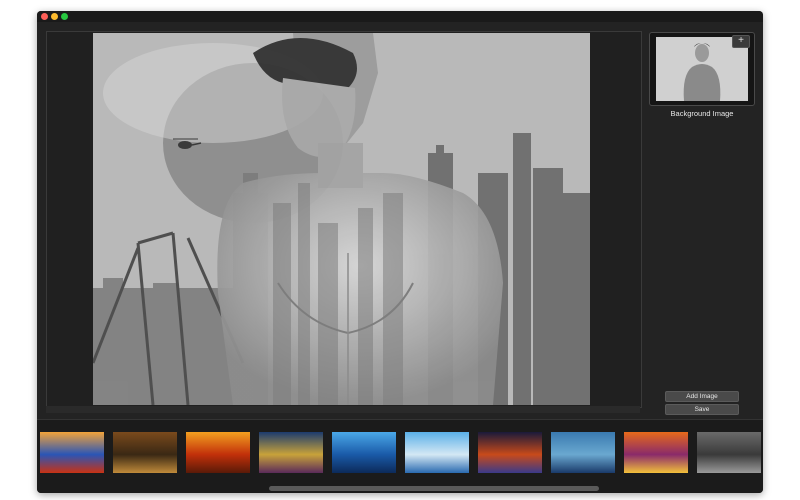  I want to click on thumbnail-list, so click(401, 453).